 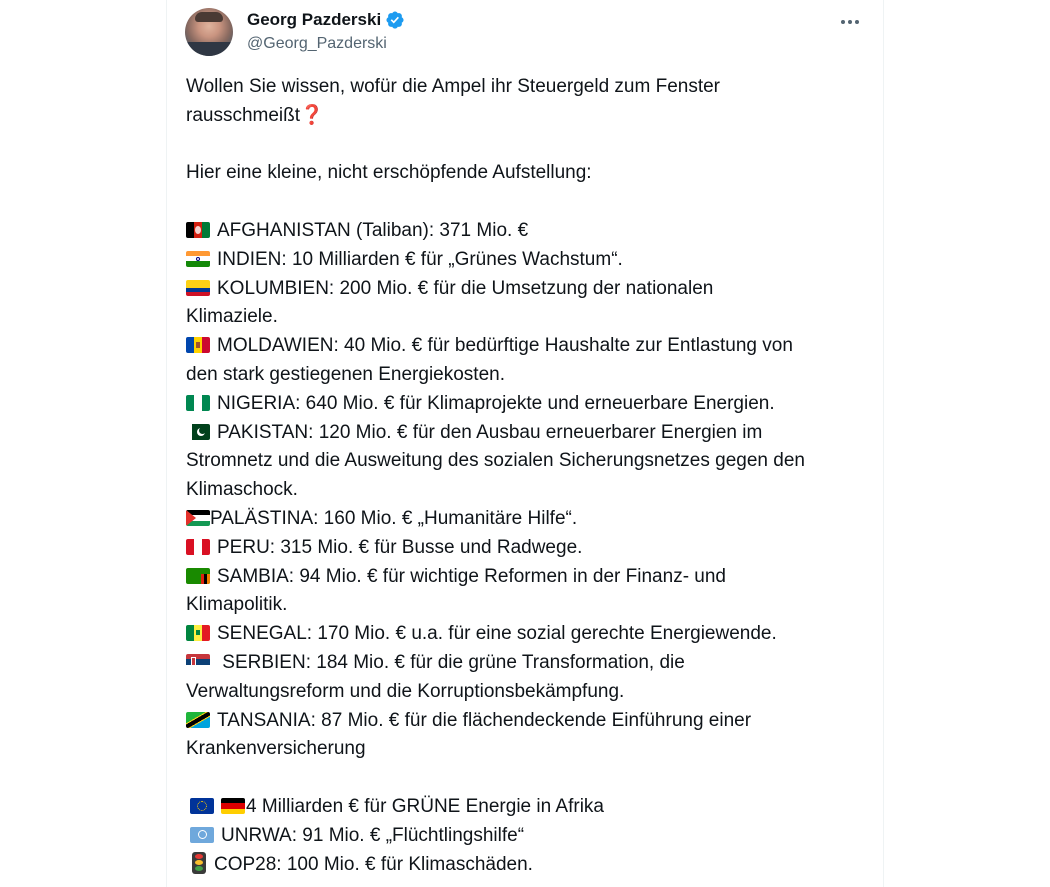 I want to click on list-item-text: Krankenversicherung, so click(x=276, y=749).